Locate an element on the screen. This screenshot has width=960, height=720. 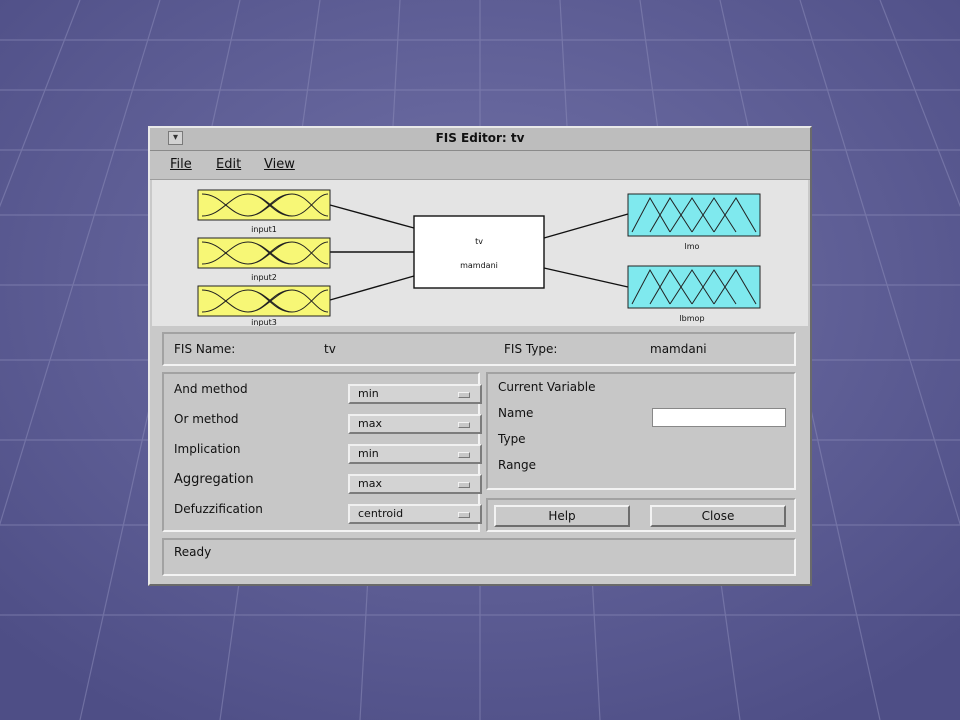
variable-name-label: Name is located at coordinates (516, 413).